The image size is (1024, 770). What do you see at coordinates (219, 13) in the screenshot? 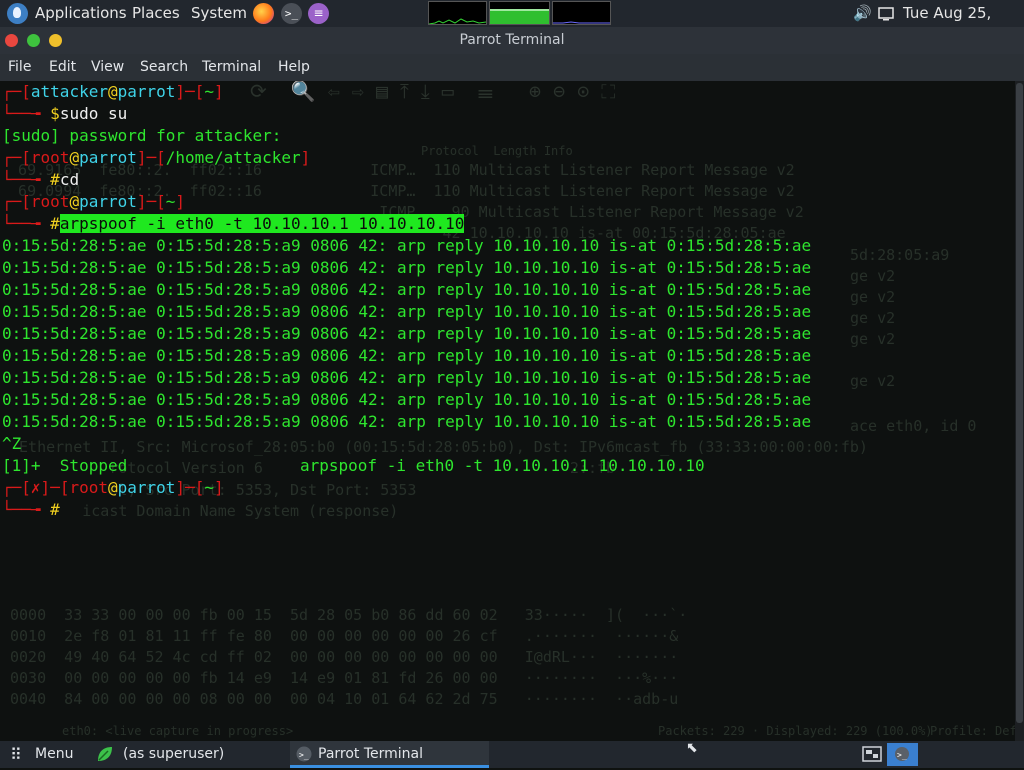
I see `system-menu: System` at bounding box center [219, 13].